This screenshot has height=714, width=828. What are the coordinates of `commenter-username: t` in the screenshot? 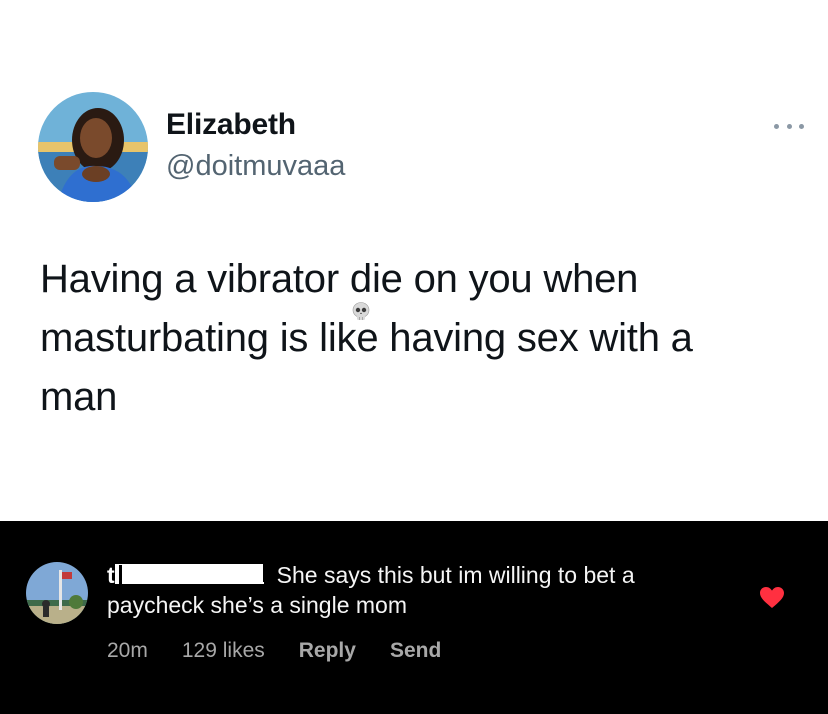 It's located at (111, 575).